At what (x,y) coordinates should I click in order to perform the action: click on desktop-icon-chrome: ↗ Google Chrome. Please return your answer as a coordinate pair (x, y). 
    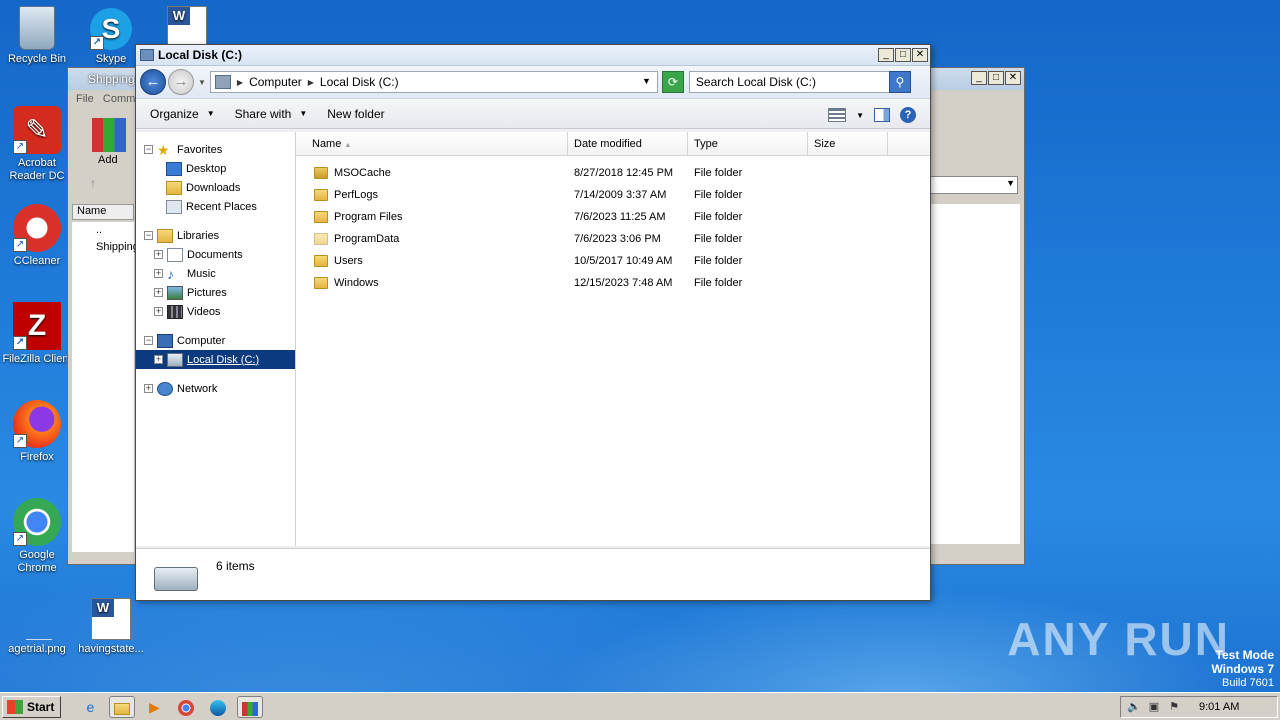
    Looking at the image, I should click on (37, 536).